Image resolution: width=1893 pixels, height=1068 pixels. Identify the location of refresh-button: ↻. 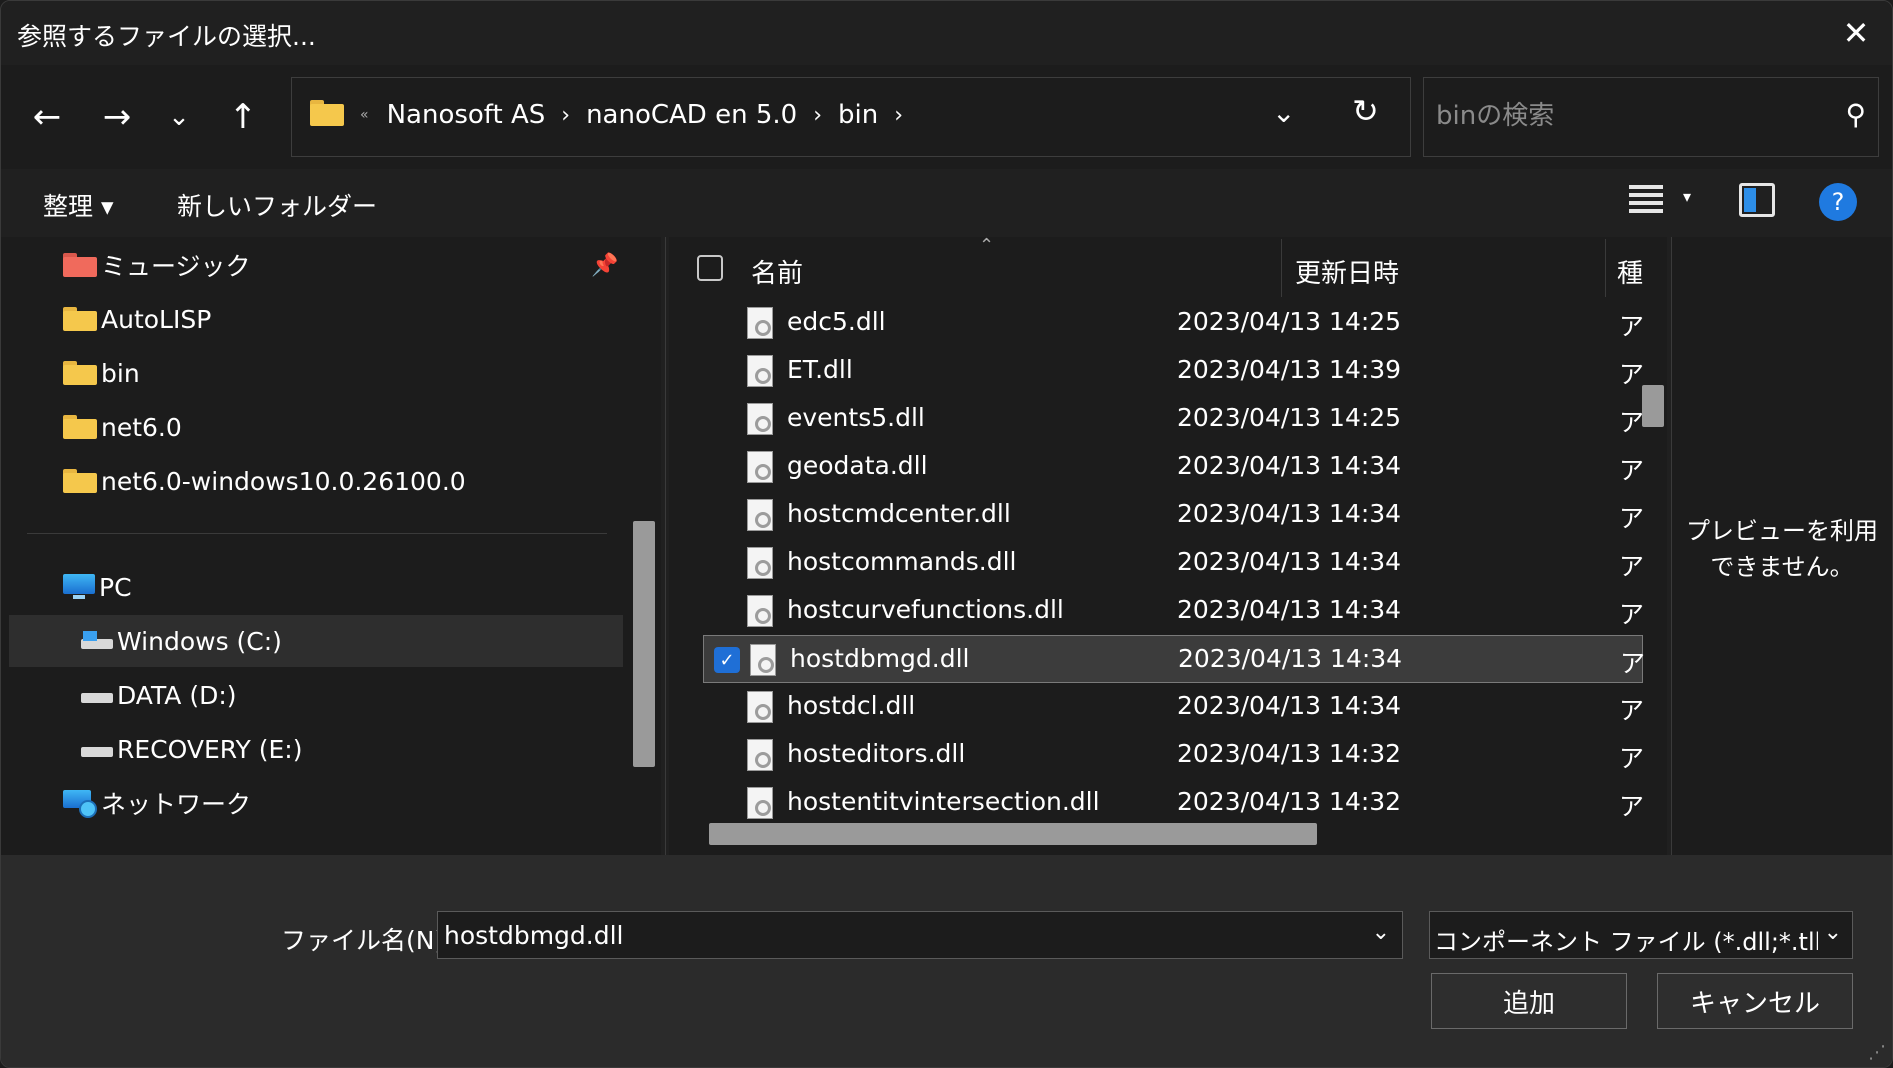
(1365, 111).